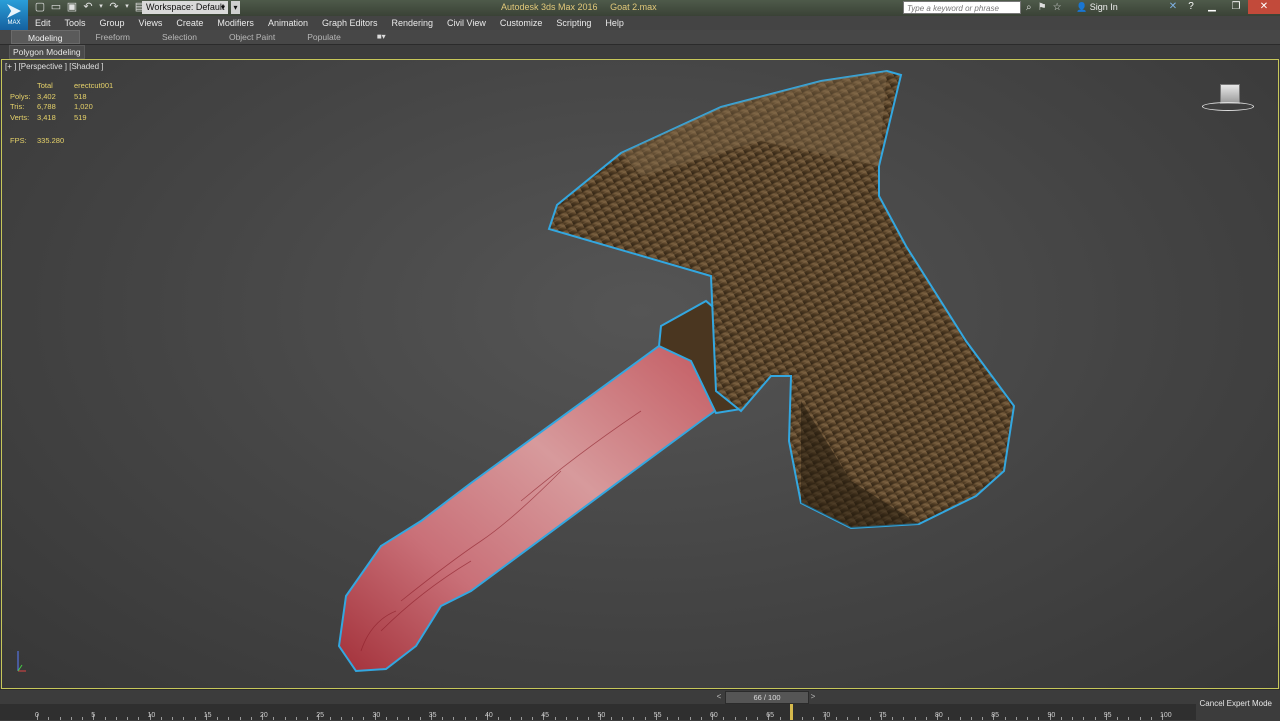 The width and height of the screenshot is (1280, 721). Describe the element at coordinates (1212, 7) in the screenshot. I see `minimize-icon: ▁` at that location.